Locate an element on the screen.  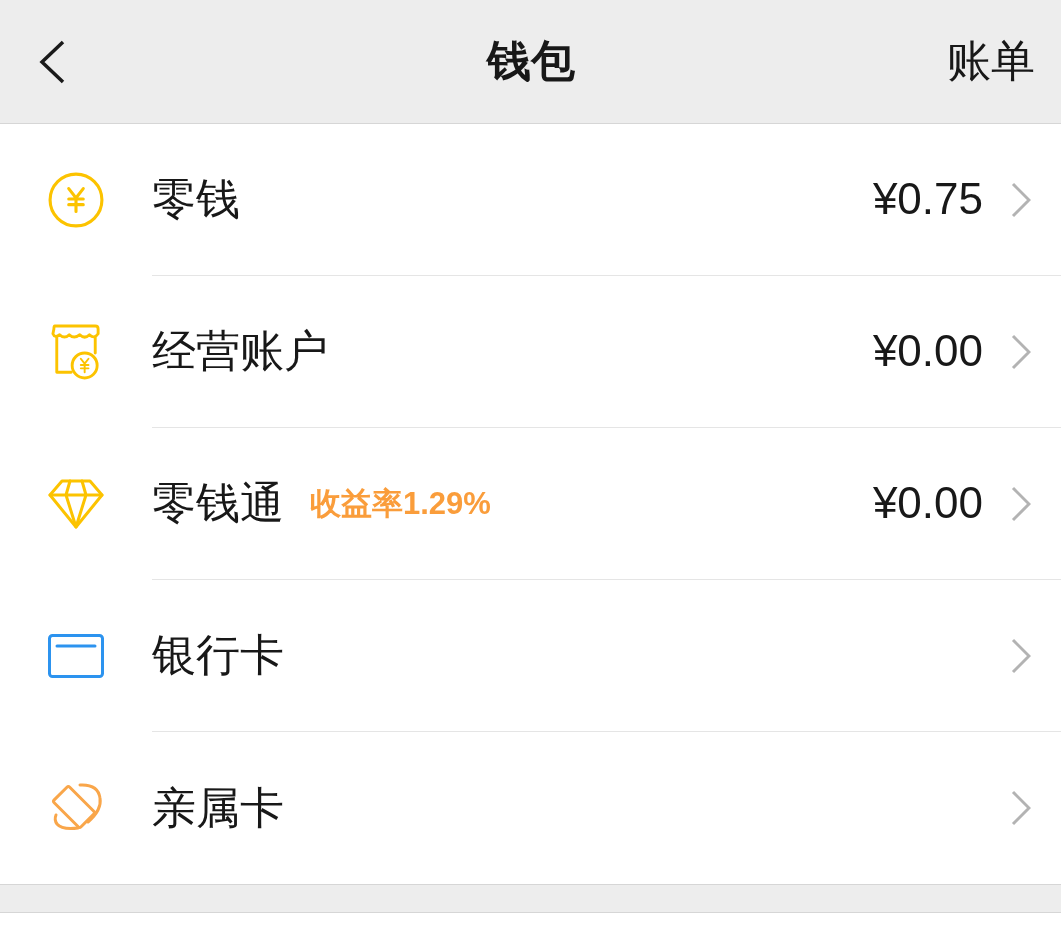
yield-rate-label: 收益率1.29% is located at coordinates (400, 503).